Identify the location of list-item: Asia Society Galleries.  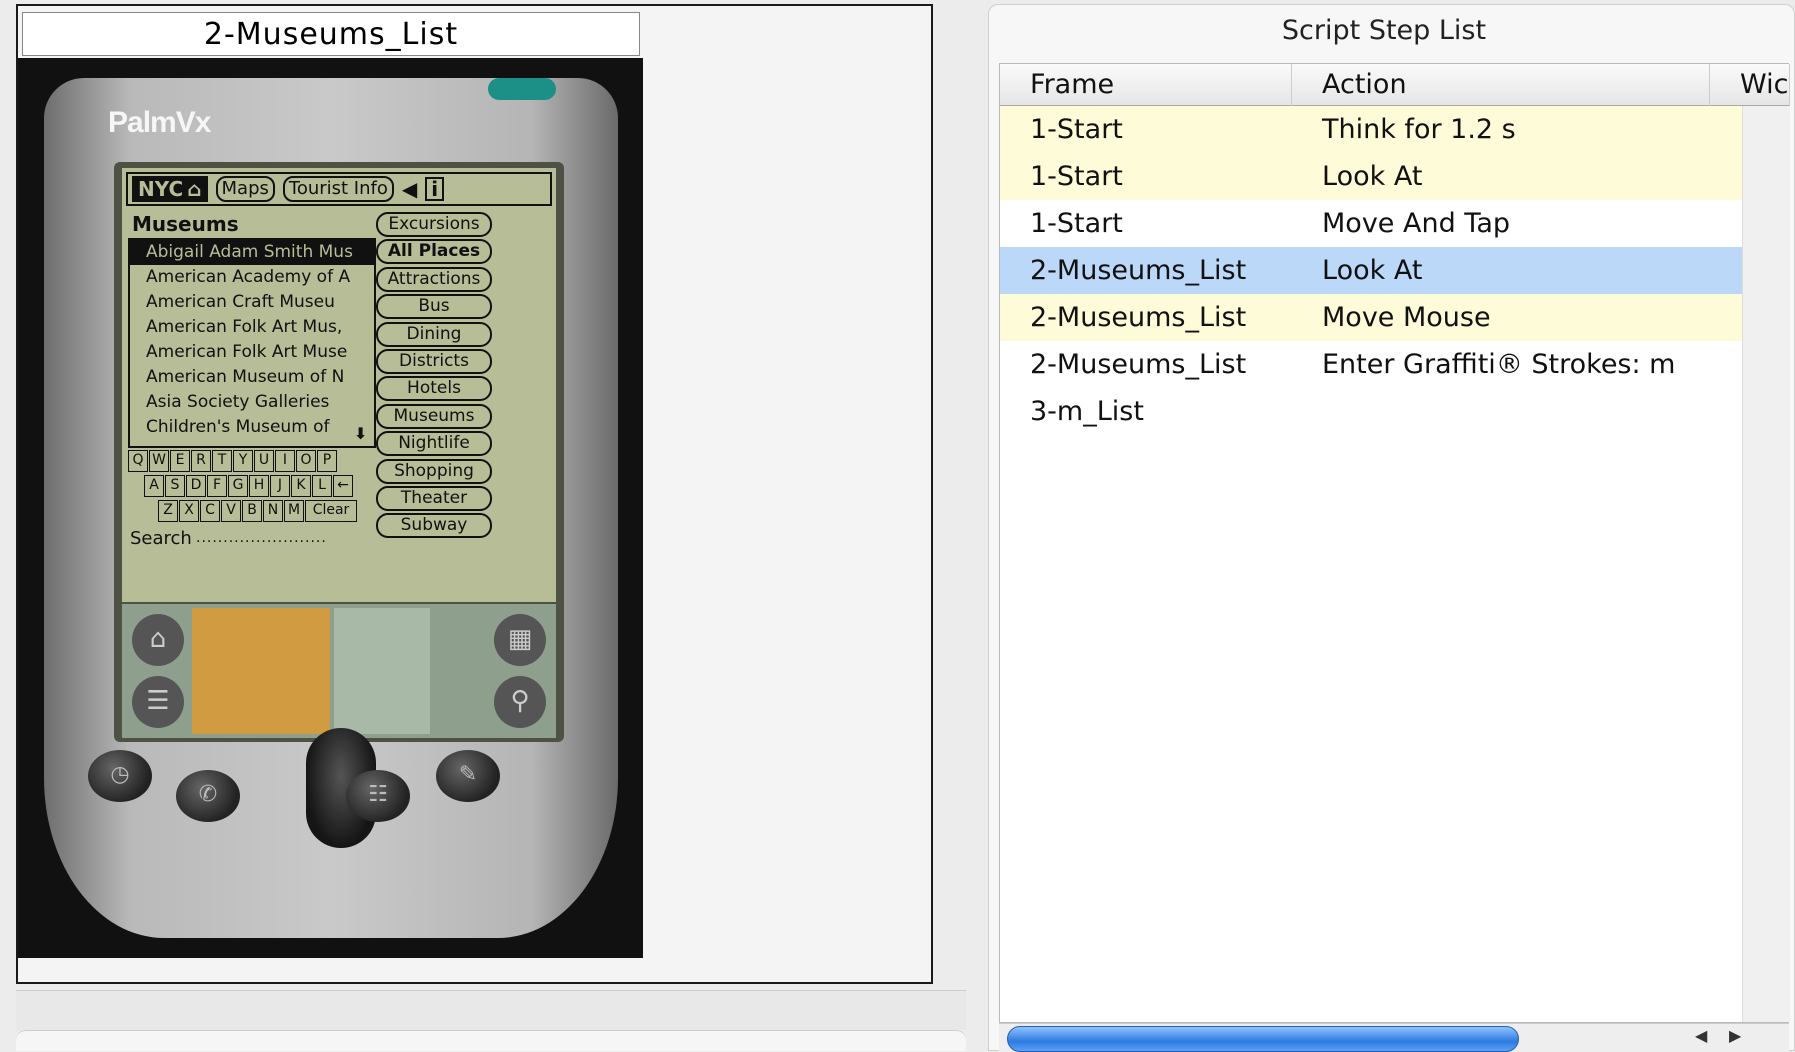
(252, 402).